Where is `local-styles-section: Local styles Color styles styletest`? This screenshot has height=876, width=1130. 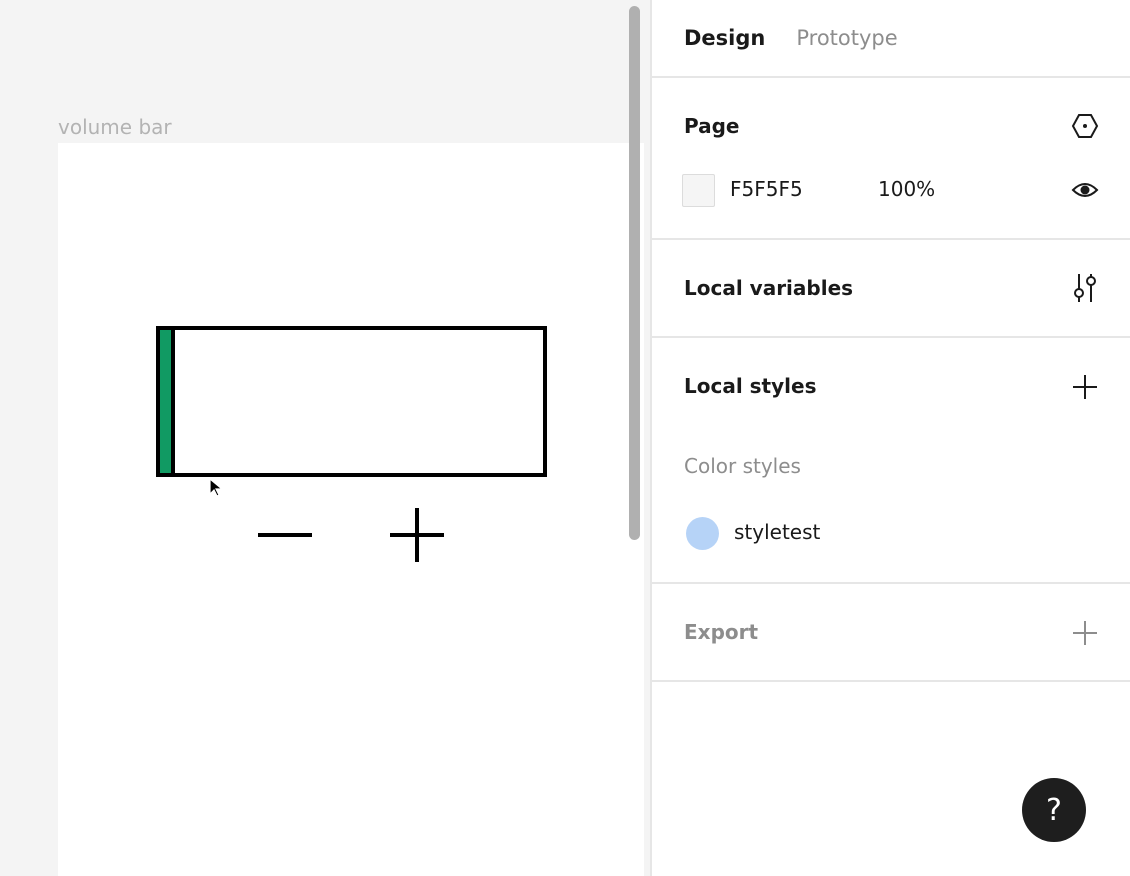 local-styles-section: Local styles Color styles styletest is located at coordinates (891, 461).